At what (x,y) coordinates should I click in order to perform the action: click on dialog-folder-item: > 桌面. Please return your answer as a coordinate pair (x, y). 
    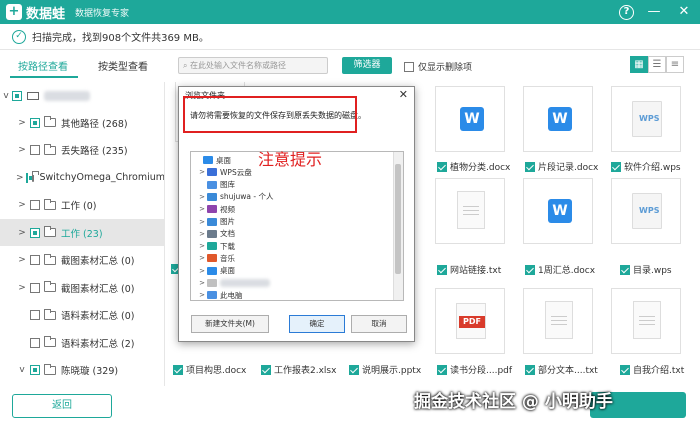
    Looking at the image, I should click on (297, 271).